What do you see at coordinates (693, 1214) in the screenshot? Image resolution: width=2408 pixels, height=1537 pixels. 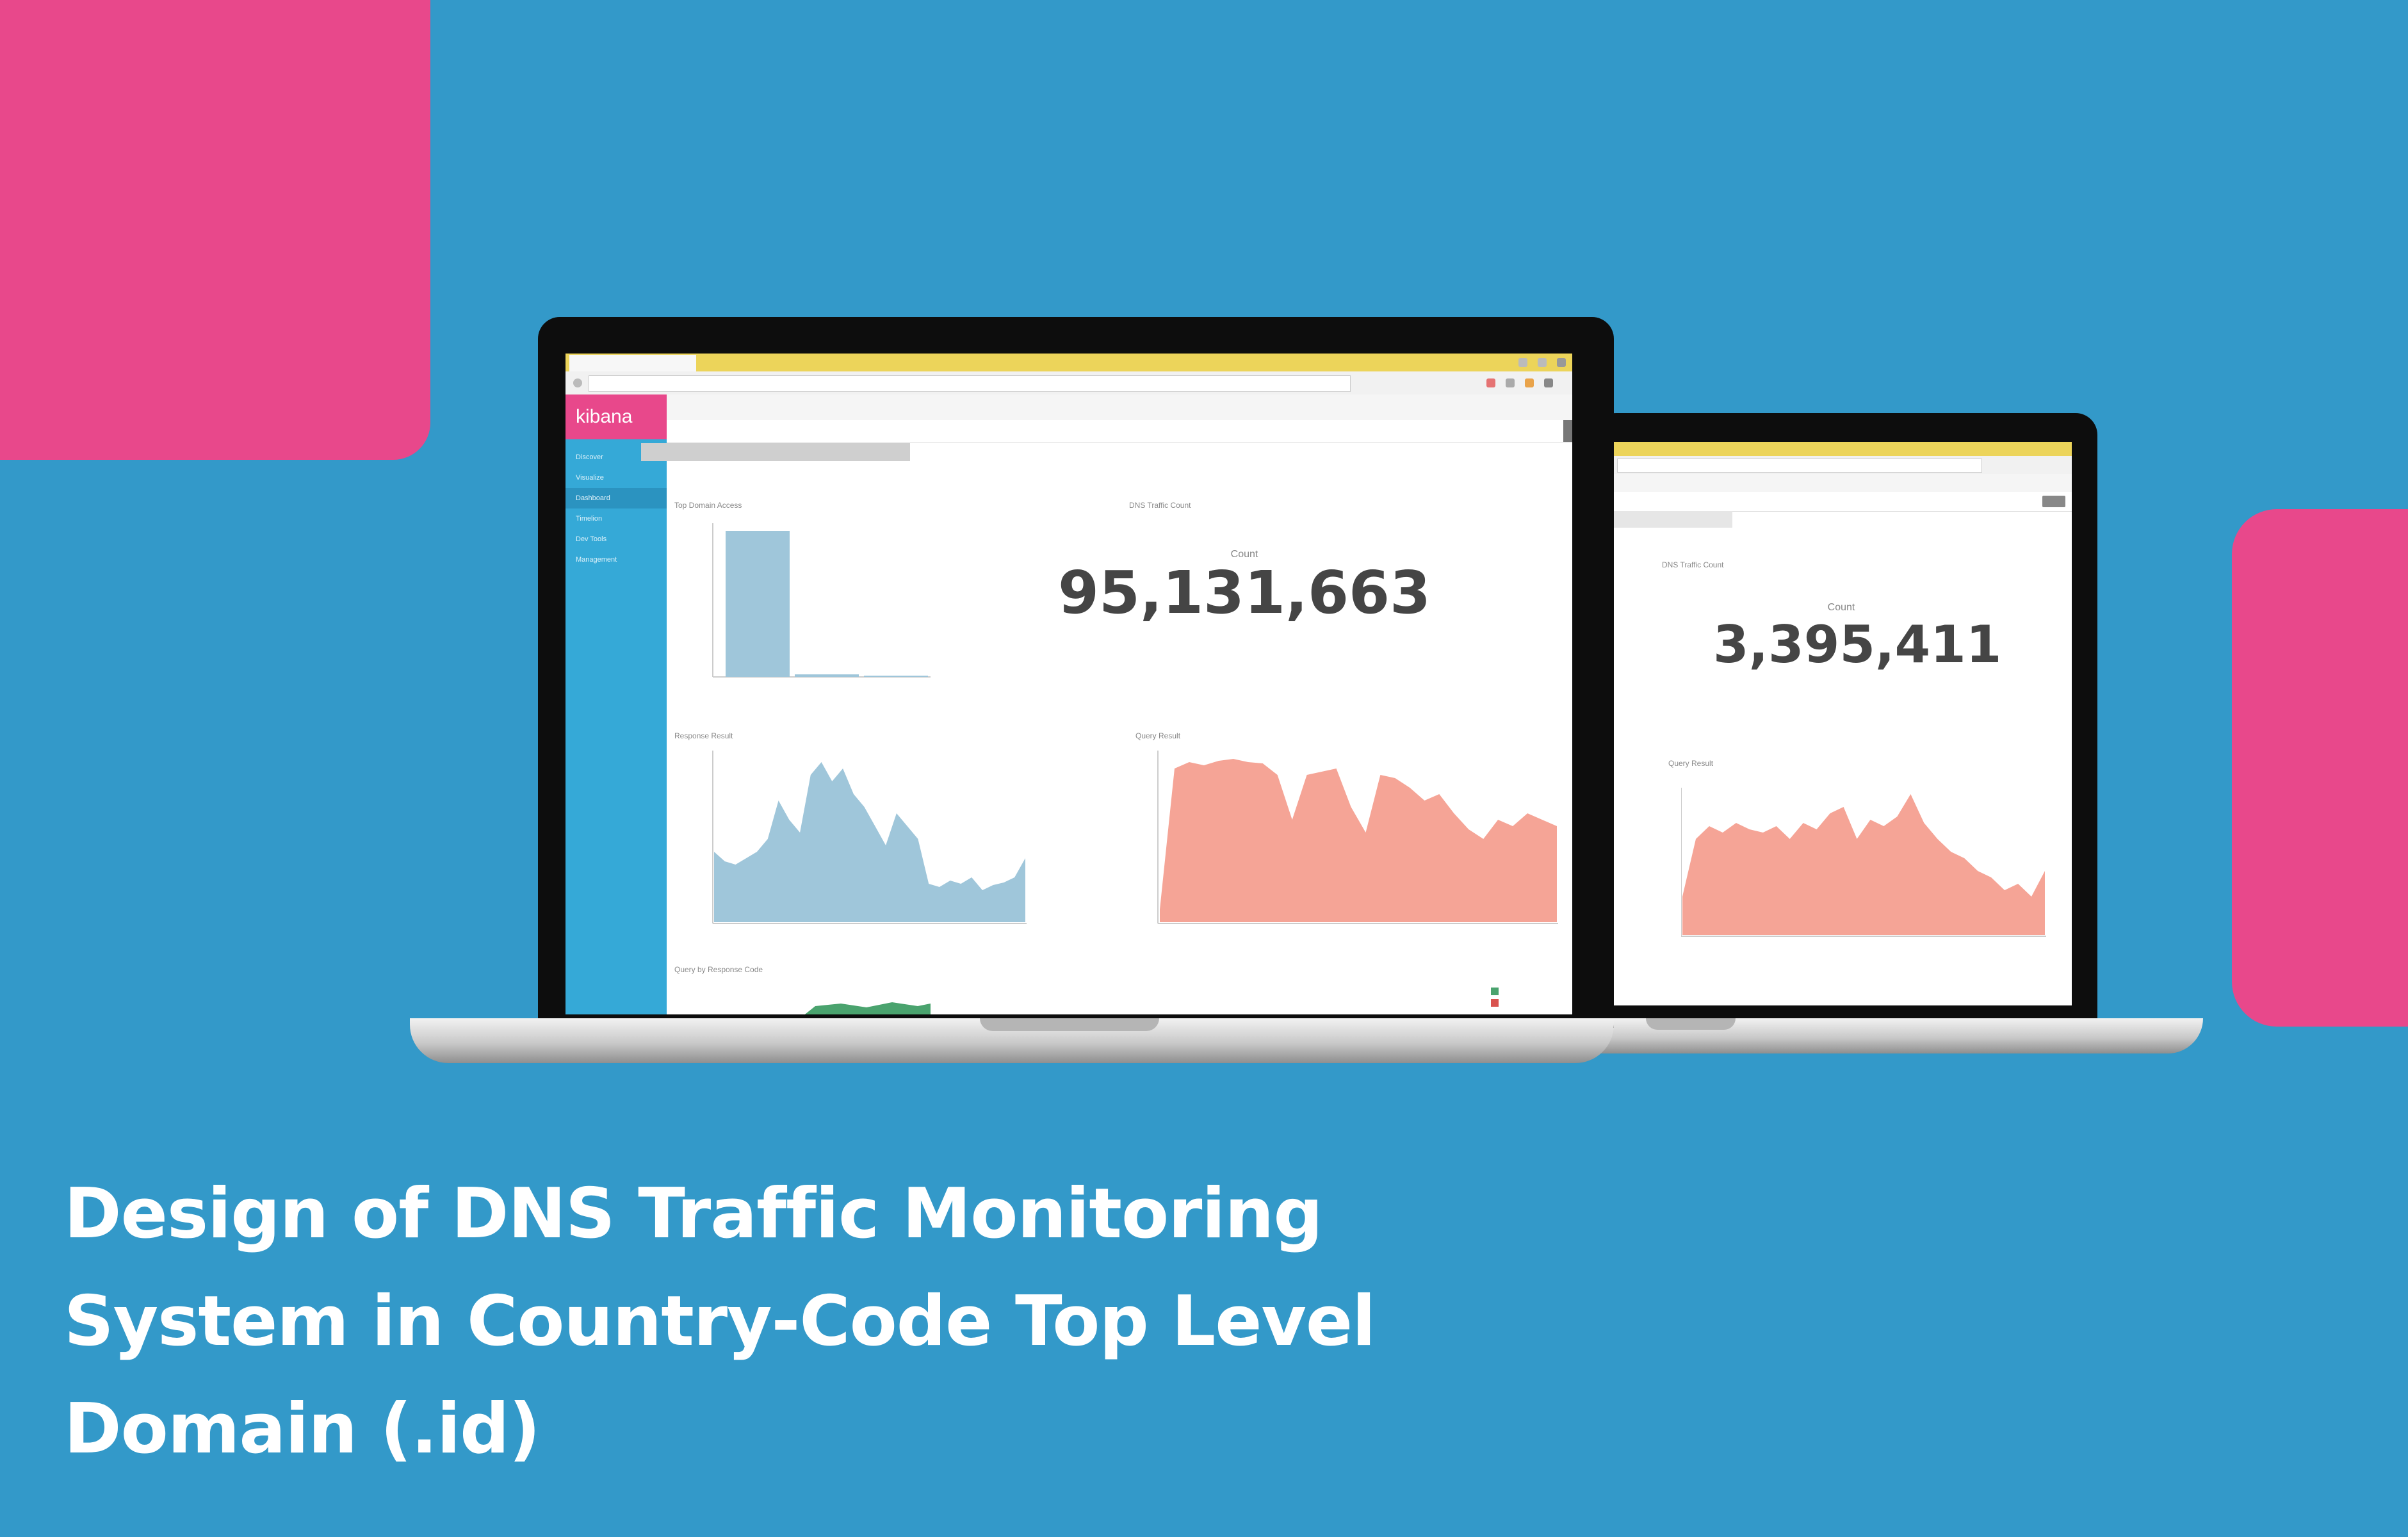 I see `caption-line-1: Design of DNS Traffic Monitoring` at bounding box center [693, 1214].